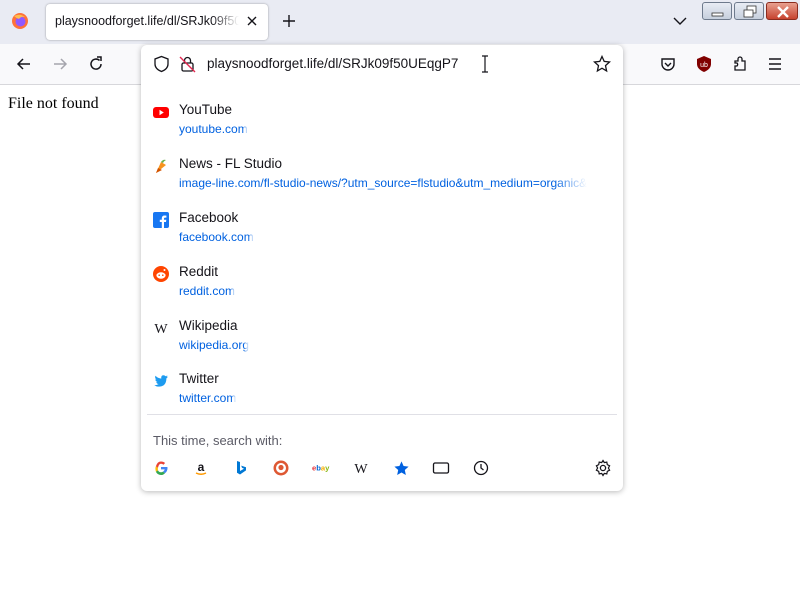 This screenshot has width=800, height=600. I want to click on close-icon, so click(783, 12).